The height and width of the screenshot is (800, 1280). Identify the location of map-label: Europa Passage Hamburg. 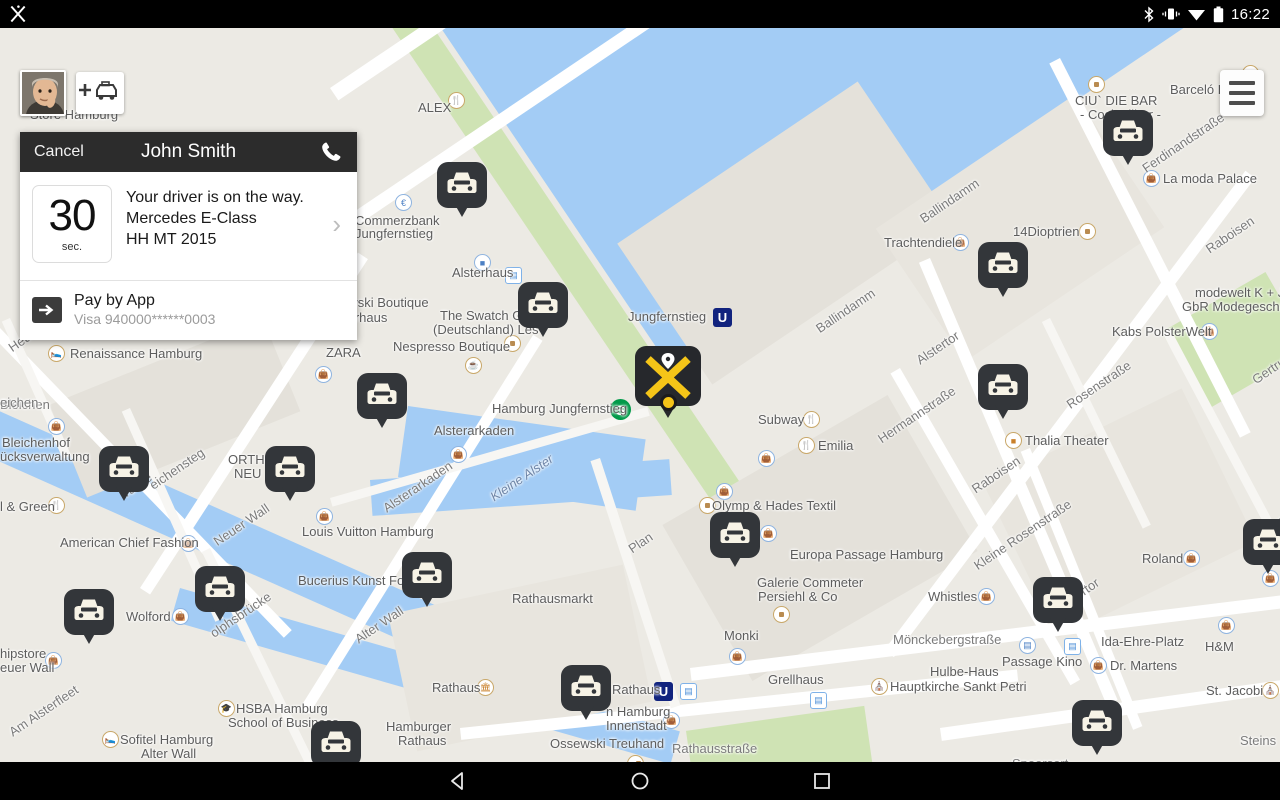
(867, 554).